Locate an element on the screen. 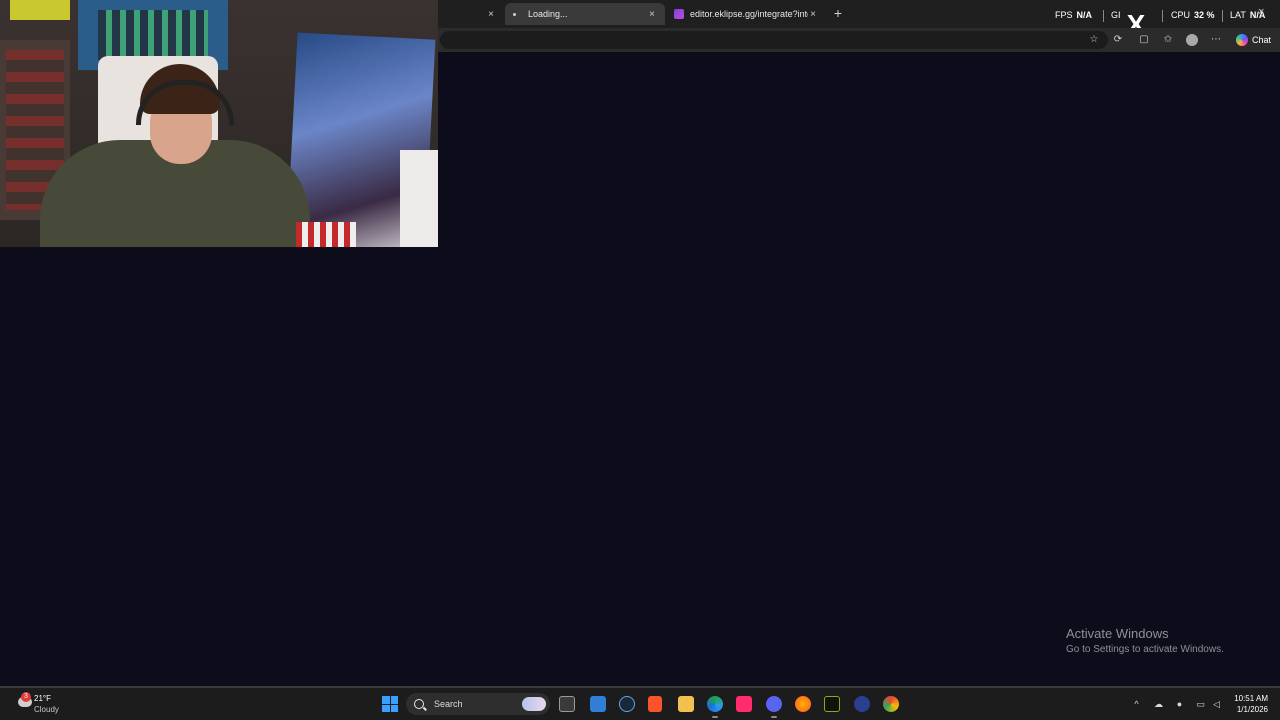 The image size is (1280, 720). favorites-icon: ✩ is located at coordinates (1168, 40).